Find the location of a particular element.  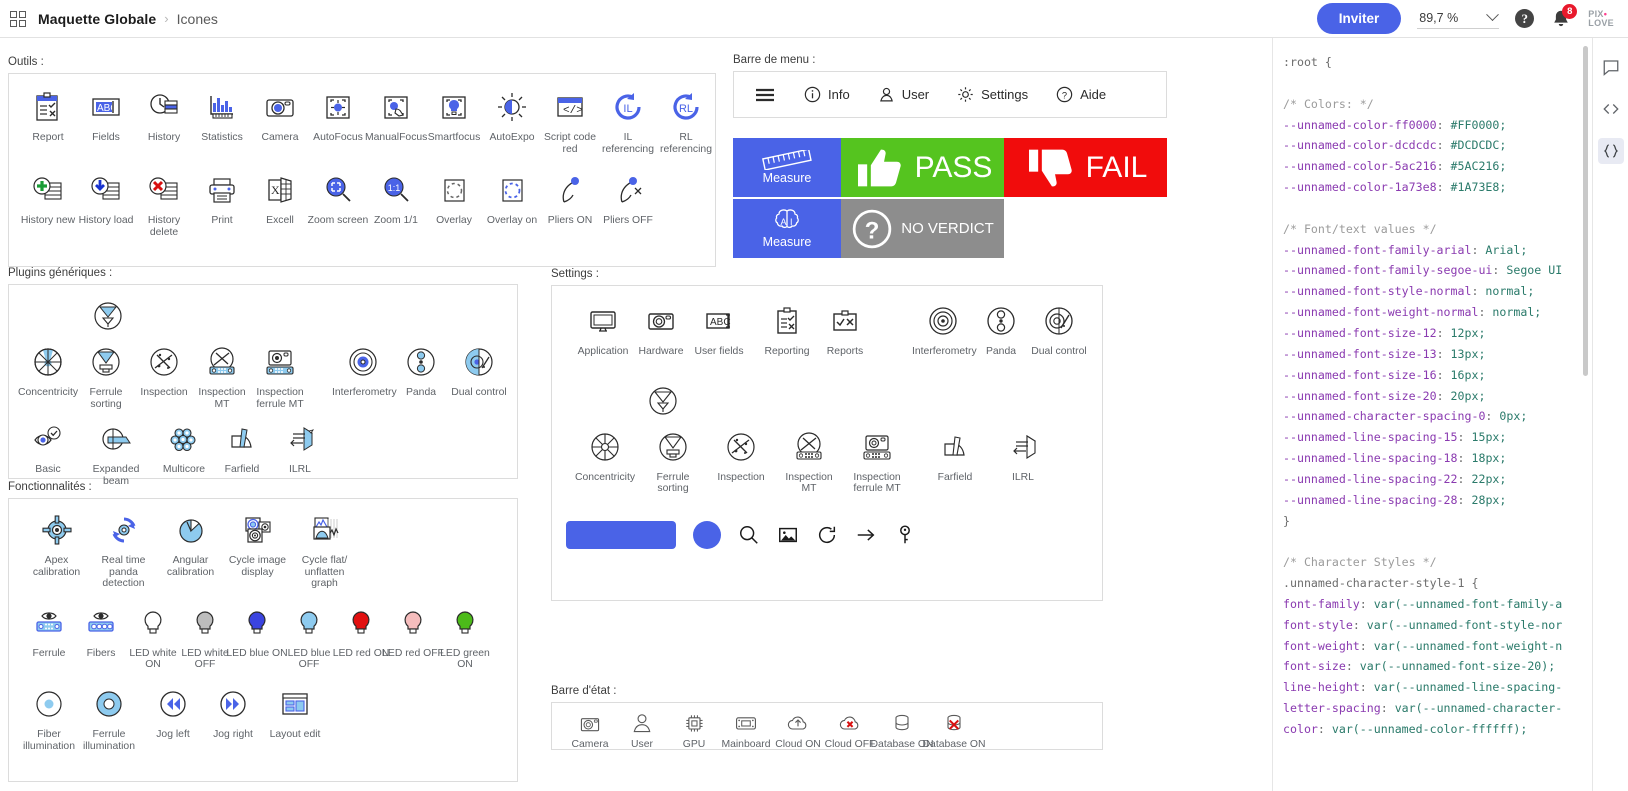

code-scrollbar-thumb is located at coordinates (1585, 211).